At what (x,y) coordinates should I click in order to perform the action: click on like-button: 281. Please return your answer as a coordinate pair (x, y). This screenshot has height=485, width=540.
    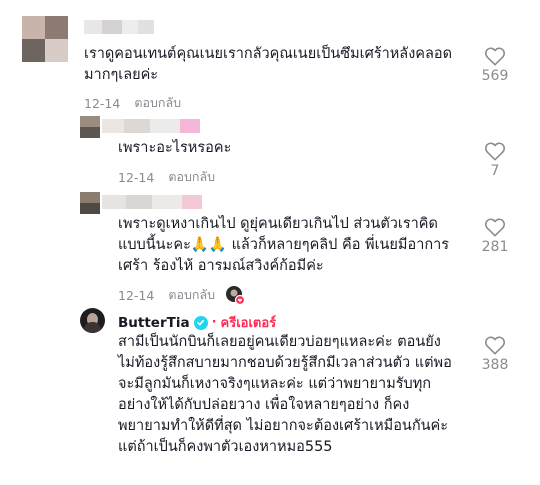
    Looking at the image, I should click on (495, 236).